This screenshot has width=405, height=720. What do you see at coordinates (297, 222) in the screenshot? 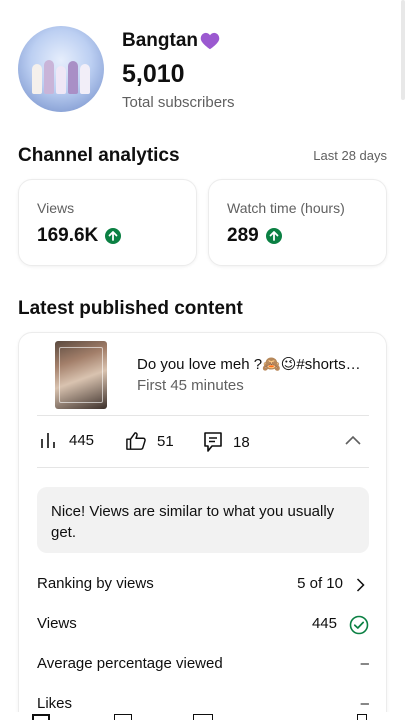
I see `watch-time-metric-card: Watch time (hours) 289` at bounding box center [297, 222].